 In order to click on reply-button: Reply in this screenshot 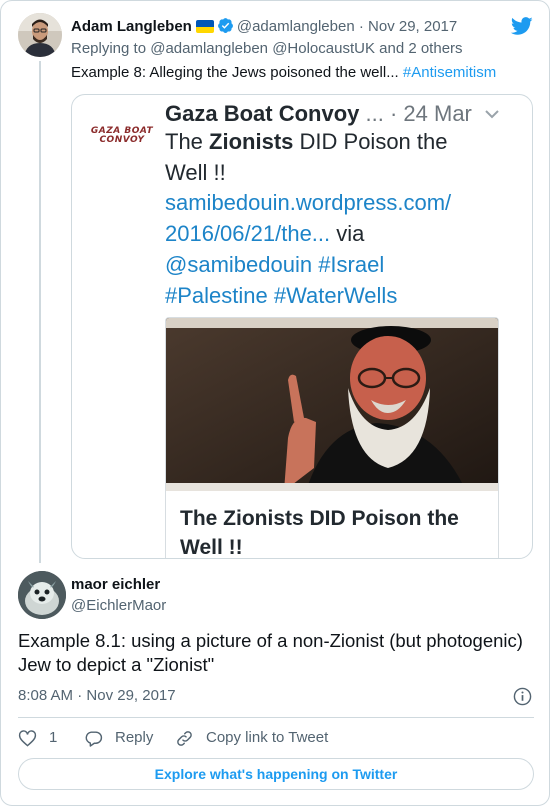, I will do `click(118, 738)`.